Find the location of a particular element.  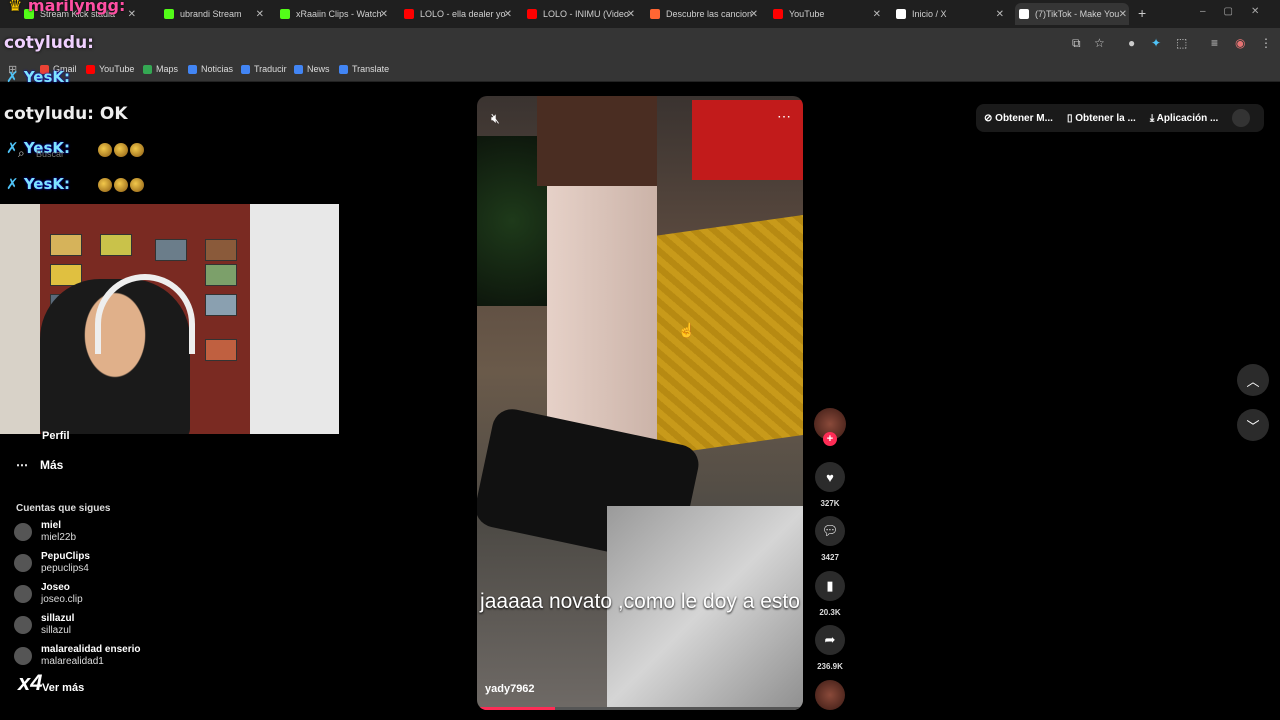

followed-account: sillazul sillazul is located at coordinates (44, 625).